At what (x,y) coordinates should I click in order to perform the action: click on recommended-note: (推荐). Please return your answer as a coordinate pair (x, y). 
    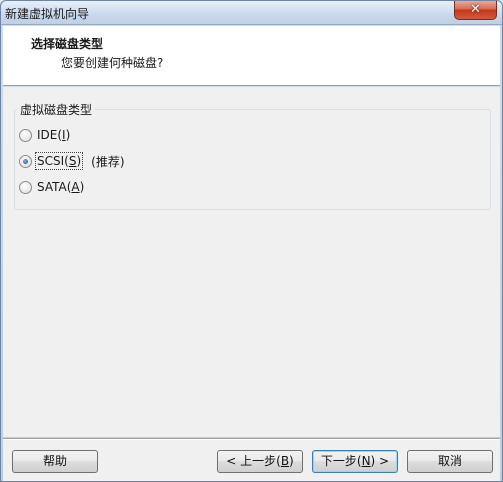
    Looking at the image, I should click on (108, 161).